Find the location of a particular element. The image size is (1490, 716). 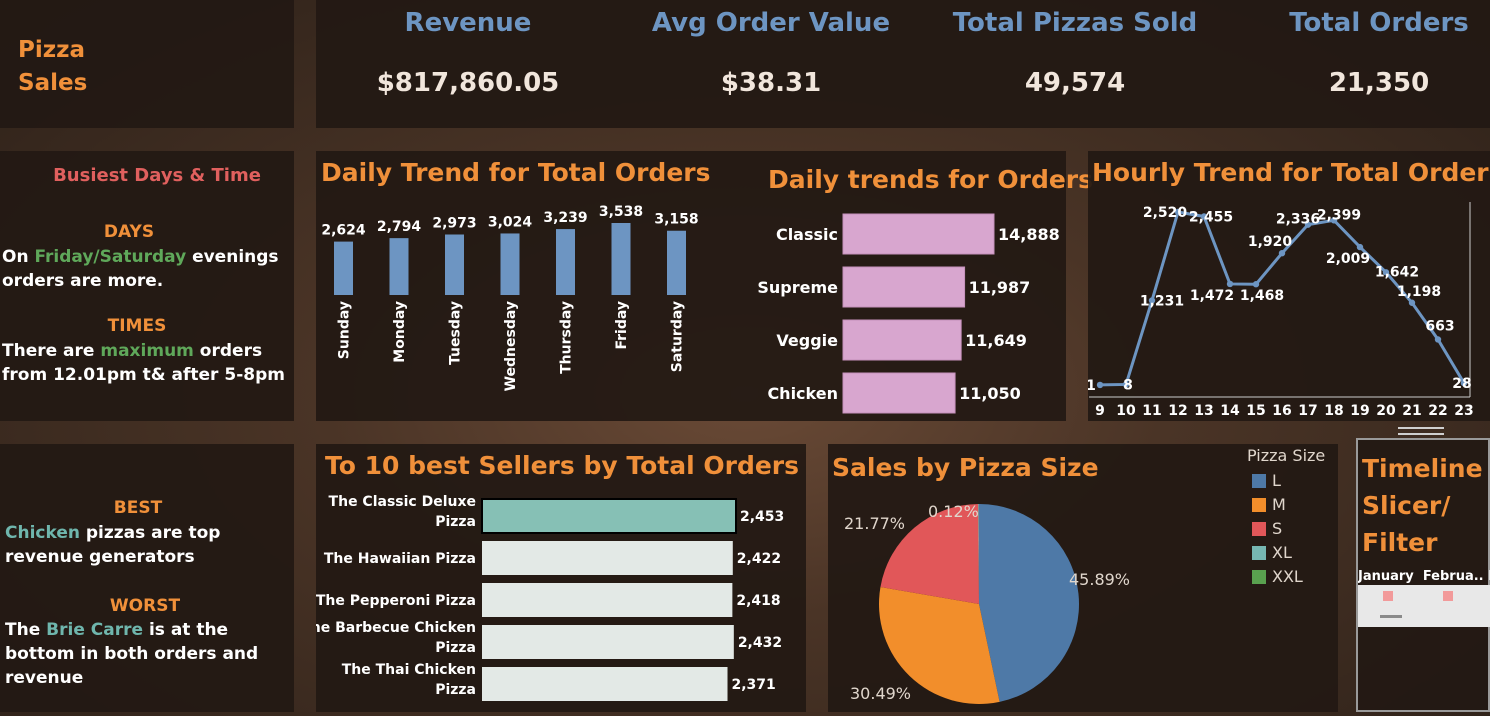

hourly-tick-label: 15 is located at coordinates (1255, 411).